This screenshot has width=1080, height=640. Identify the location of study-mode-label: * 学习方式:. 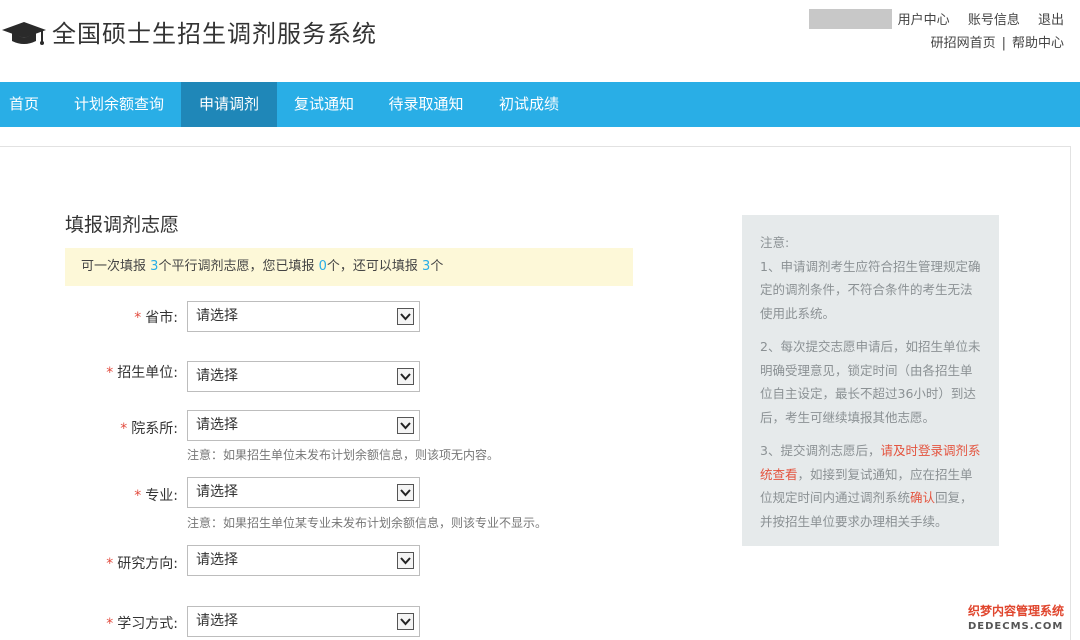
(118, 623).